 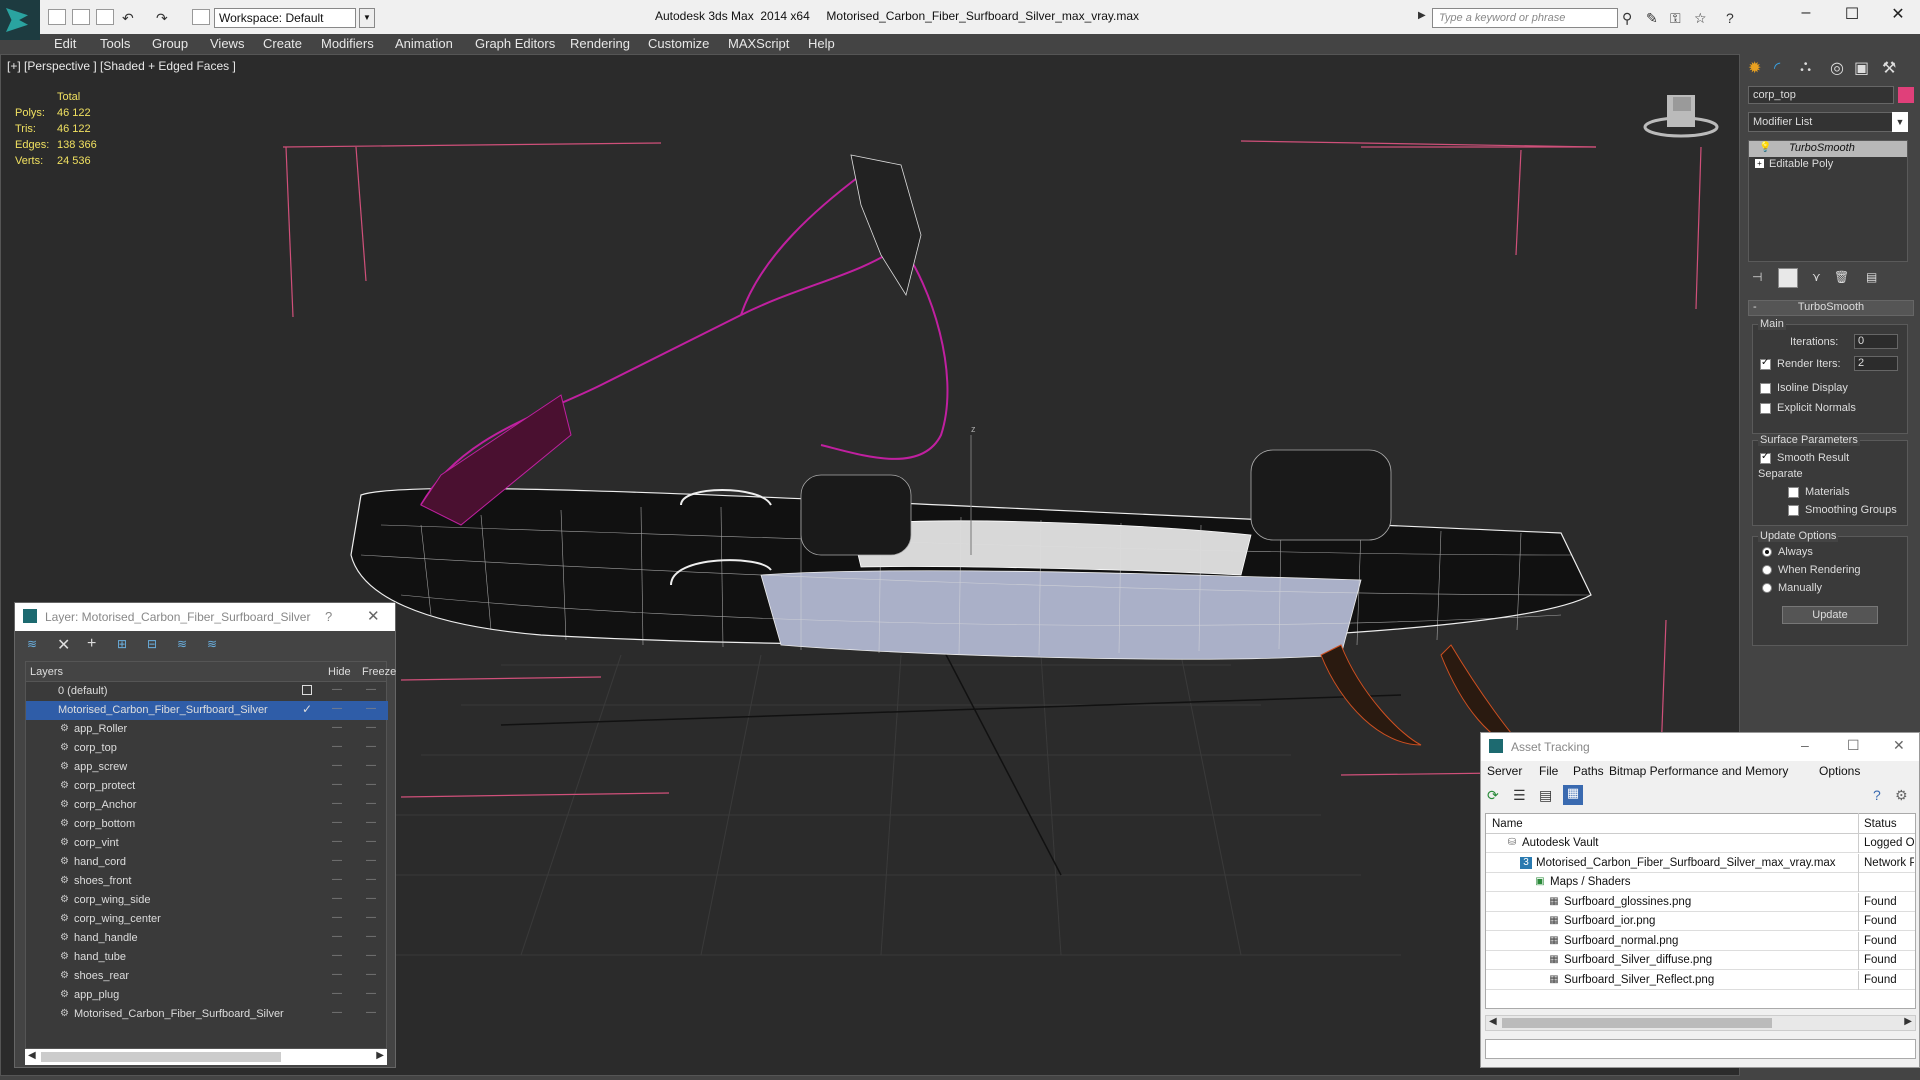 What do you see at coordinates (122, 644) in the screenshot?
I see `add-to-layer-icon: ⊞` at bounding box center [122, 644].